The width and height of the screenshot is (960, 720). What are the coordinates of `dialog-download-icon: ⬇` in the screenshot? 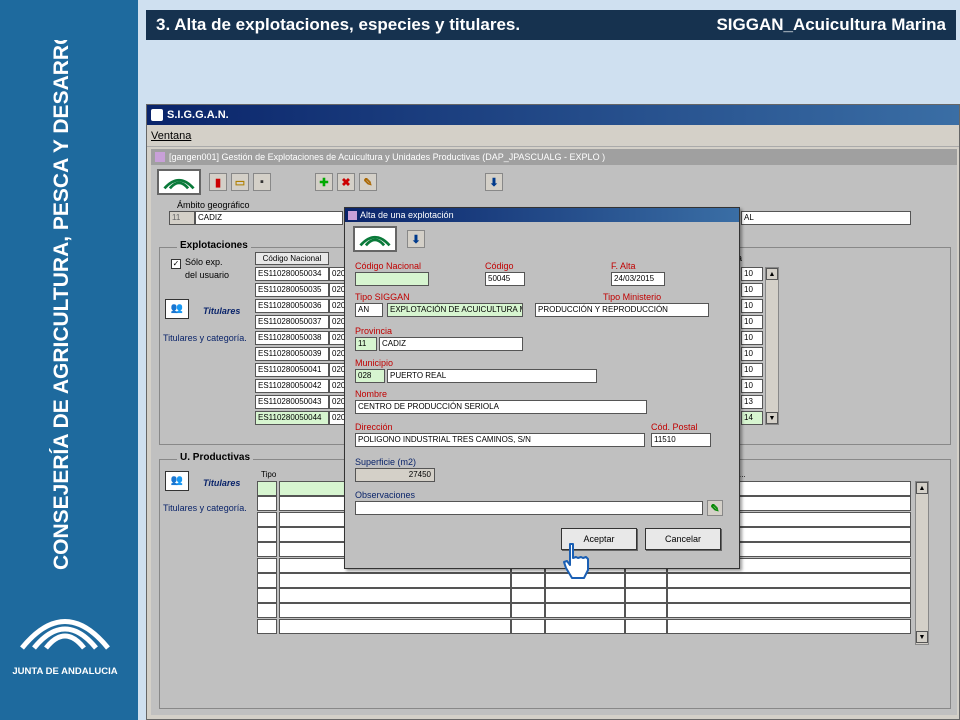 It's located at (416, 239).